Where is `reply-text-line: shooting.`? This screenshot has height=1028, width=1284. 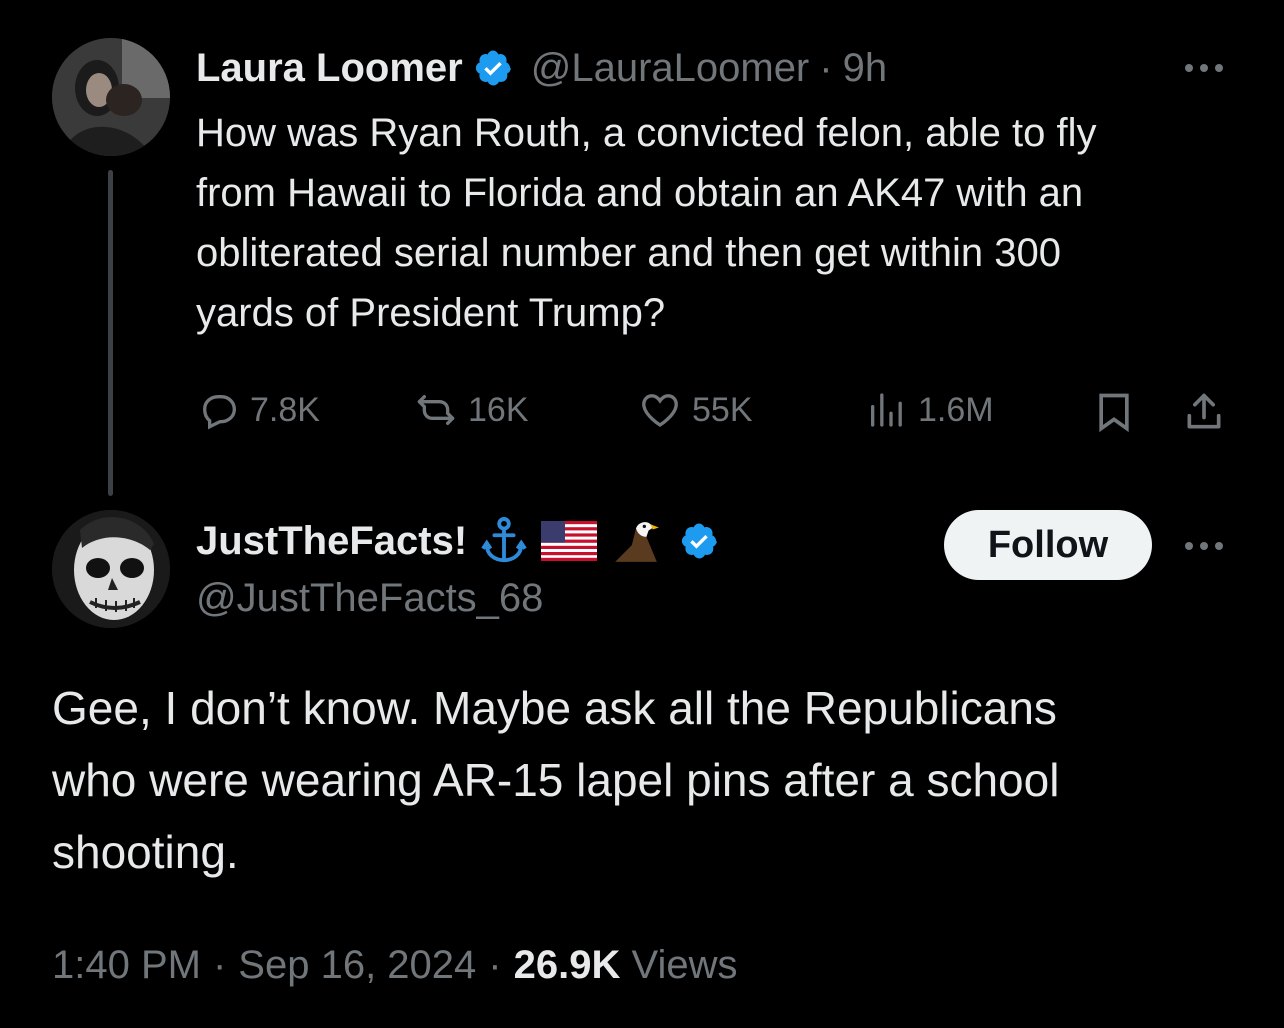
reply-text-line: shooting. is located at coordinates (145, 852).